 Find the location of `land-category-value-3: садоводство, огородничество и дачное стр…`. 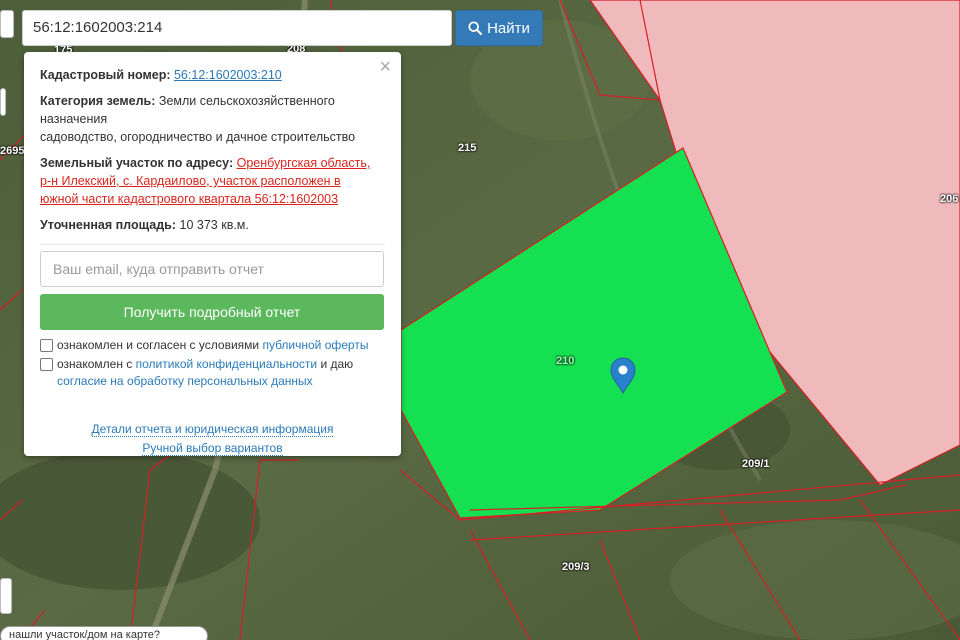

land-category-value-3: садоводство, огородничество и дачное стр… is located at coordinates (198, 137).